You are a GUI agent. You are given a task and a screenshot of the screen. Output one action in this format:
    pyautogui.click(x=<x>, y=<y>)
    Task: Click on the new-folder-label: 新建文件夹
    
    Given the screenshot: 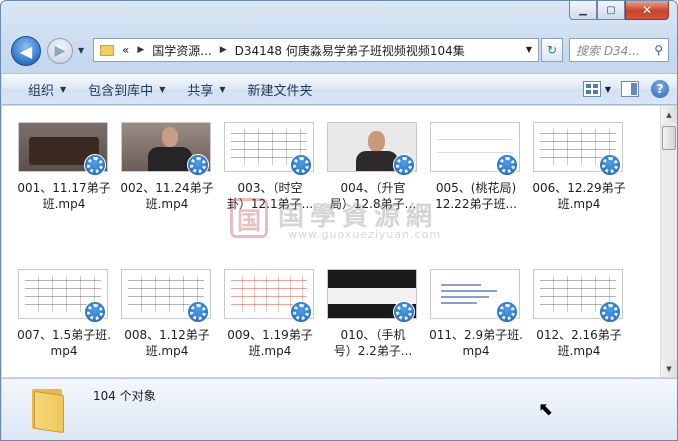 What is the action you would take?
    pyautogui.click(x=280, y=91)
    